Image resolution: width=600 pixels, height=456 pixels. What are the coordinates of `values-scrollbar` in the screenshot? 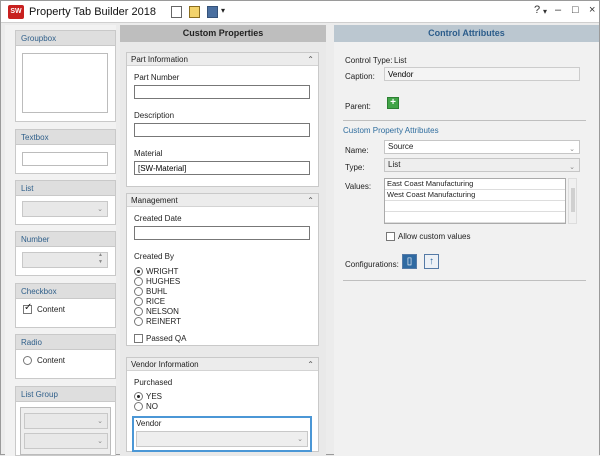 It's located at (572, 201).